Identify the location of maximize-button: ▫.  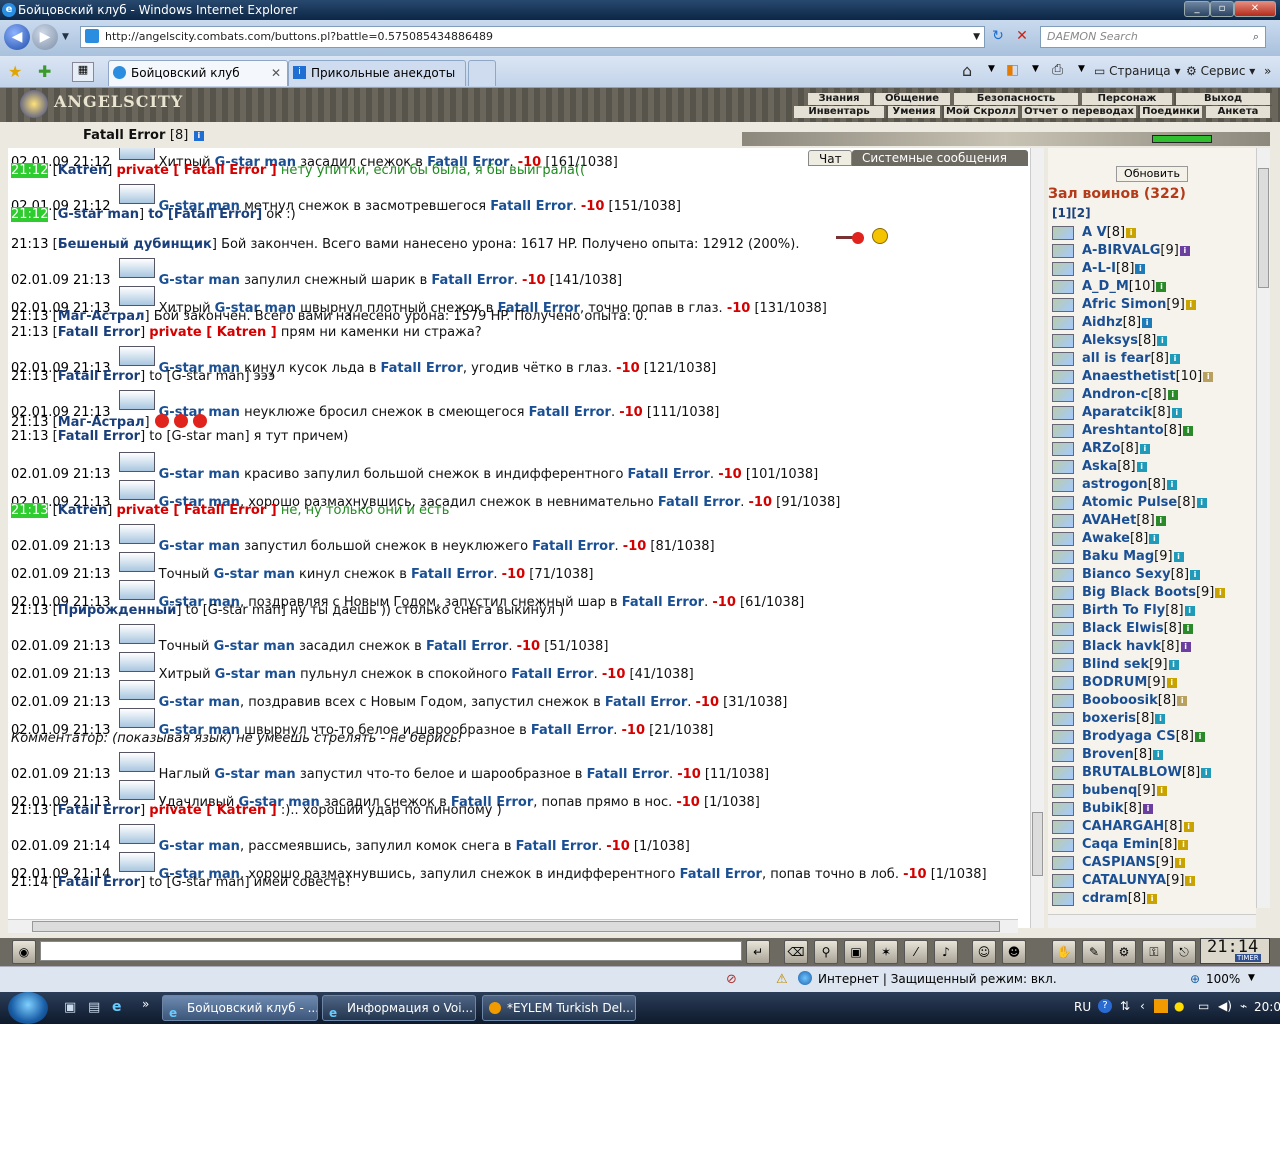
(1222, 9).